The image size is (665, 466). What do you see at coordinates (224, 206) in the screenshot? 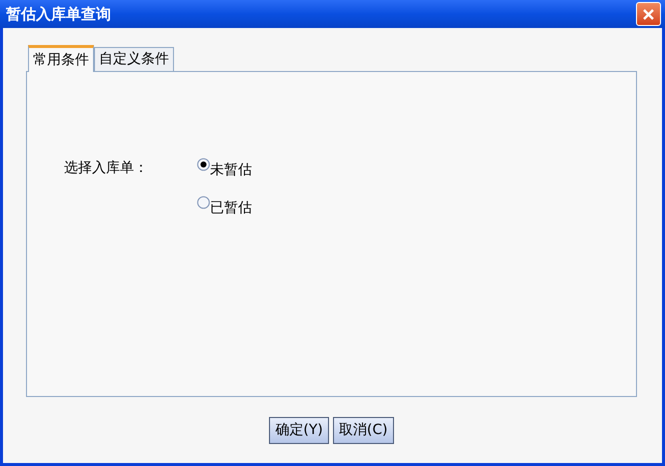
I see `radio-option: 已暂估` at bounding box center [224, 206].